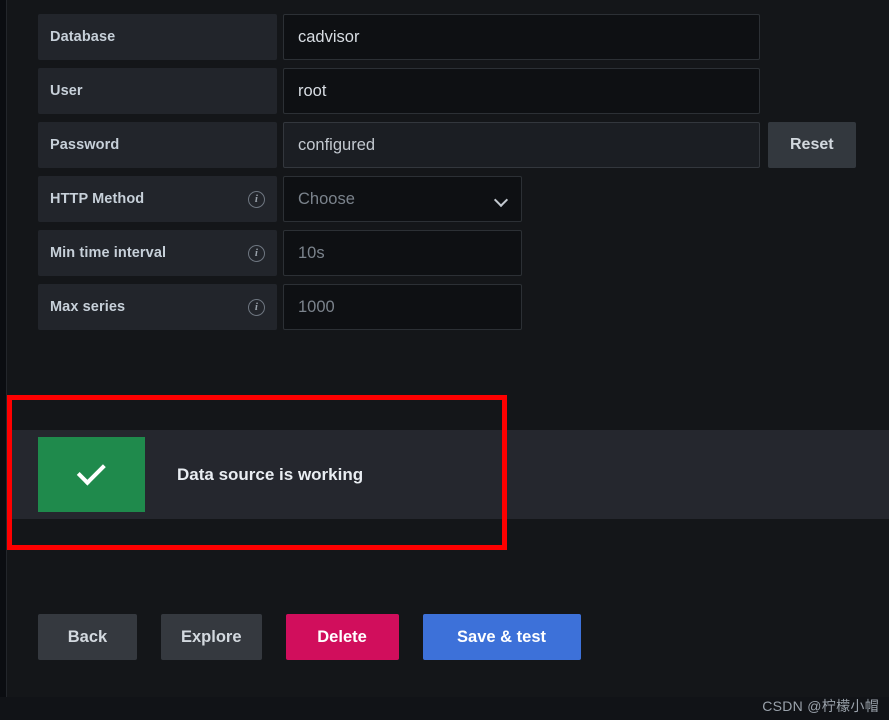 This screenshot has height=720, width=889. What do you see at coordinates (83, 37) in the screenshot?
I see `label-database-text: Database` at bounding box center [83, 37].